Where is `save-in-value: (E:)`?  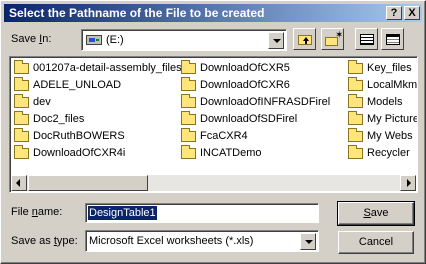 save-in-value: (E:) is located at coordinates (115, 40).